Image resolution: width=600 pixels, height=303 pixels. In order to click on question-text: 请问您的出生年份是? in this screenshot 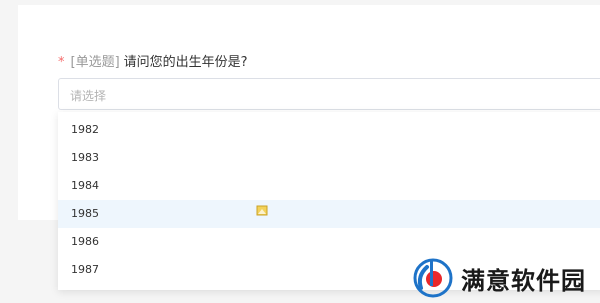, I will do `click(185, 62)`.